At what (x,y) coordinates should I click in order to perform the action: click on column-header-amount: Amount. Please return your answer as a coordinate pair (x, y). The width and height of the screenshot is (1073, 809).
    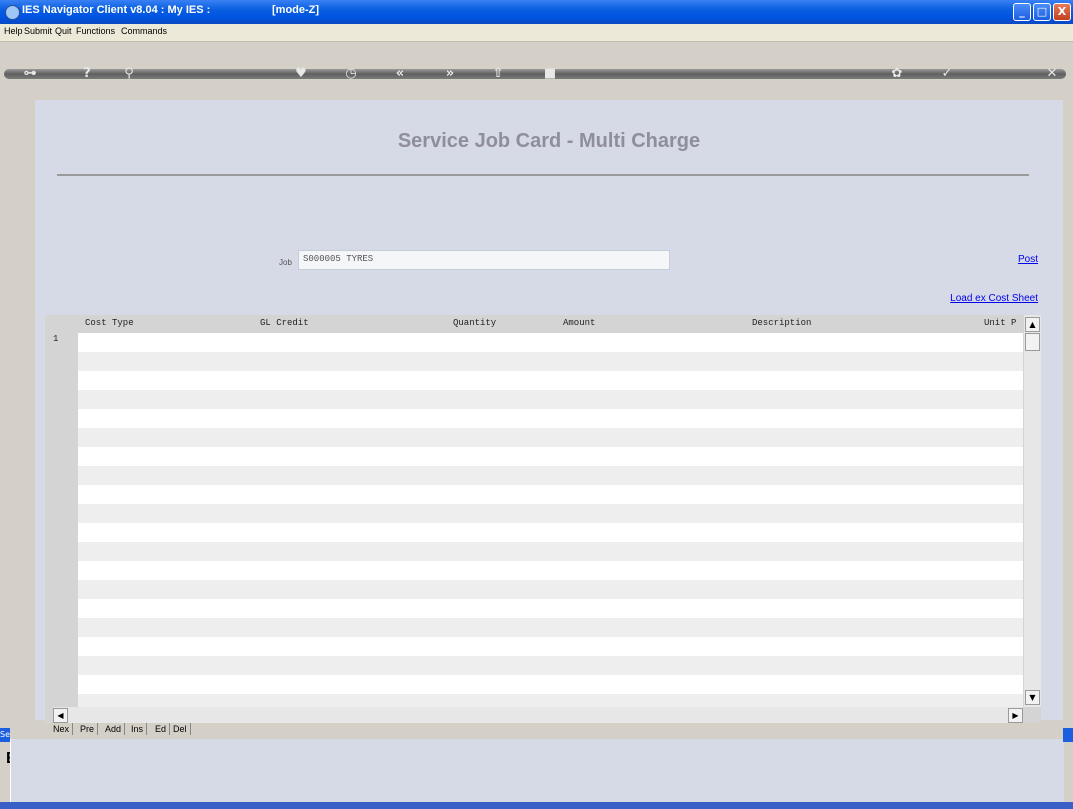
    Looking at the image, I should click on (579, 323).